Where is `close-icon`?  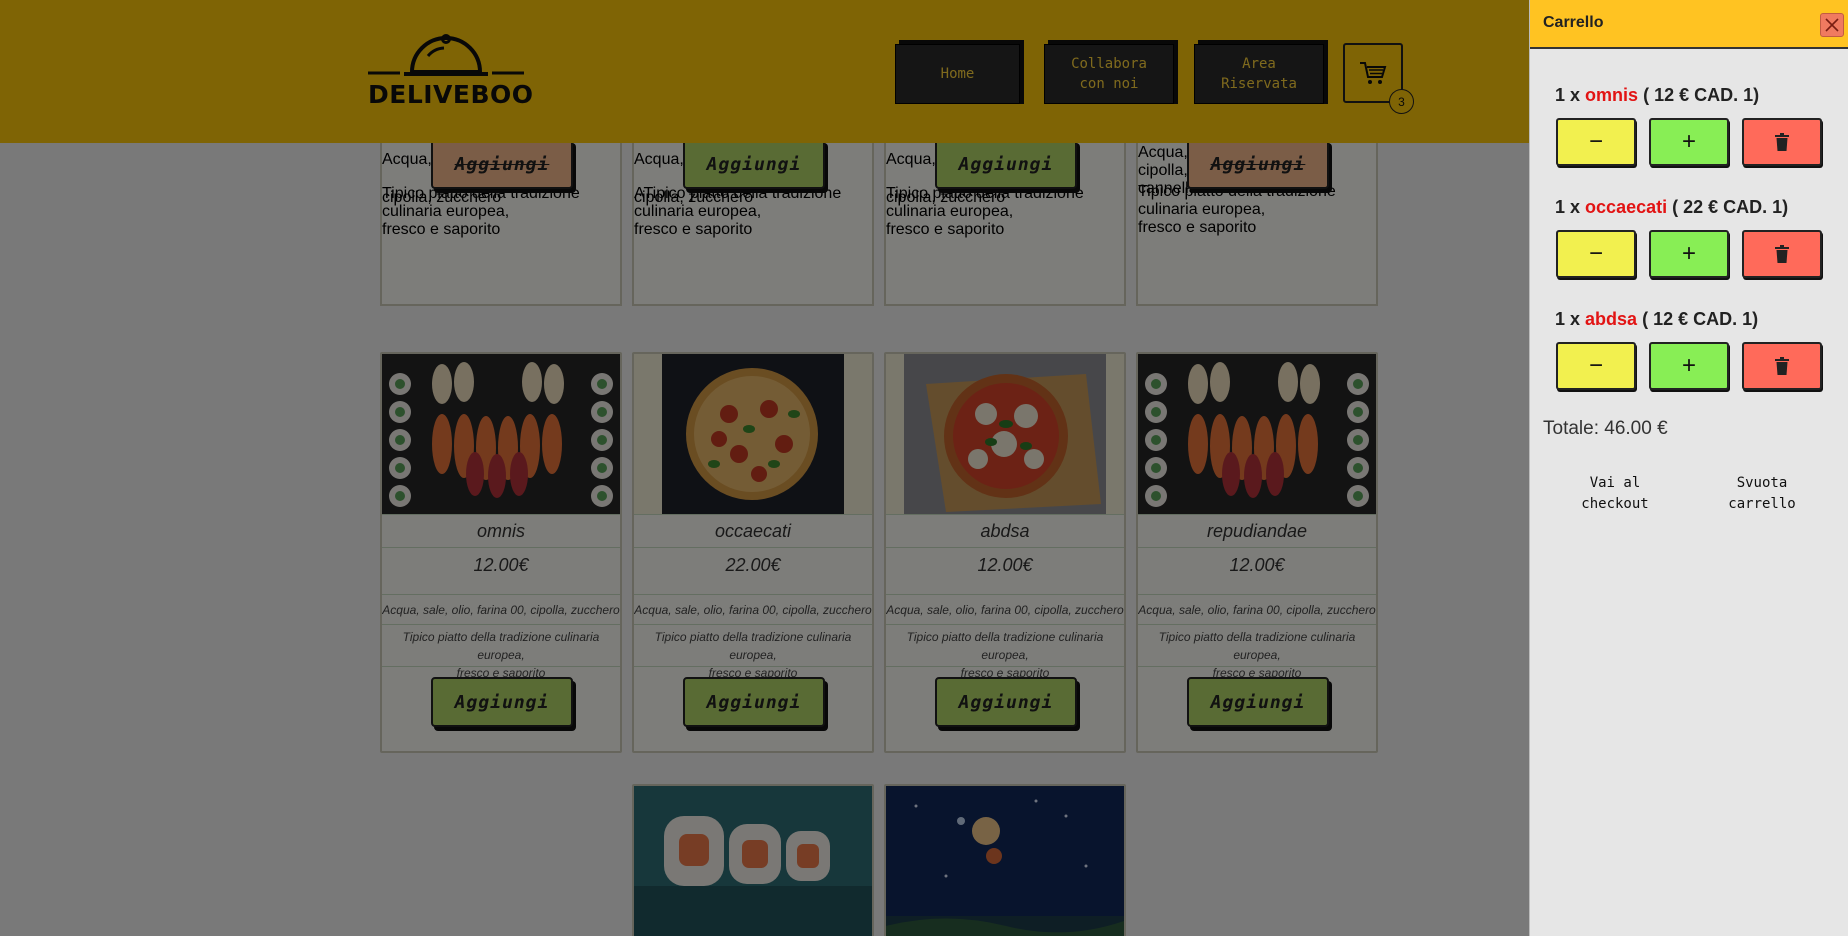
close-icon is located at coordinates (1832, 25).